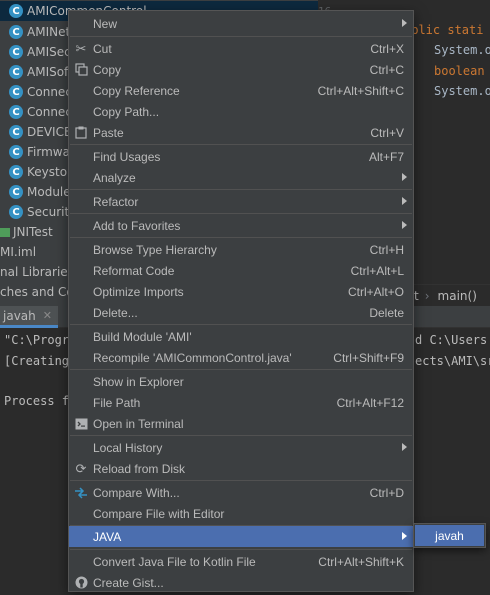  What do you see at coordinates (241, 423) in the screenshot?
I see `menu-item-open-in-terminal: Open in Terminal` at bounding box center [241, 423].